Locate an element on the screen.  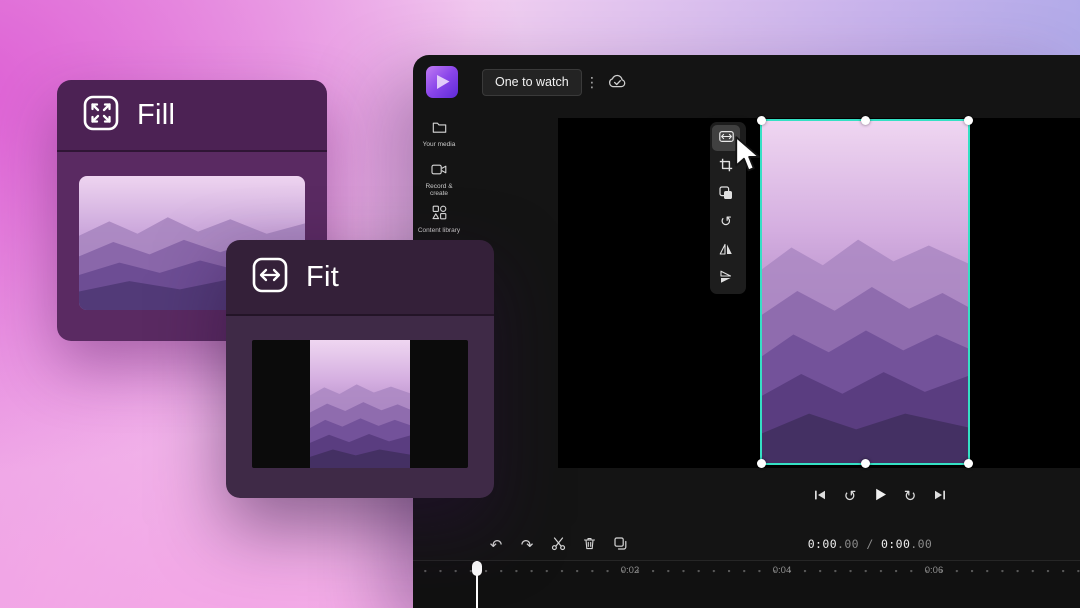
skip-start-icon is located at coordinates (820, 496).